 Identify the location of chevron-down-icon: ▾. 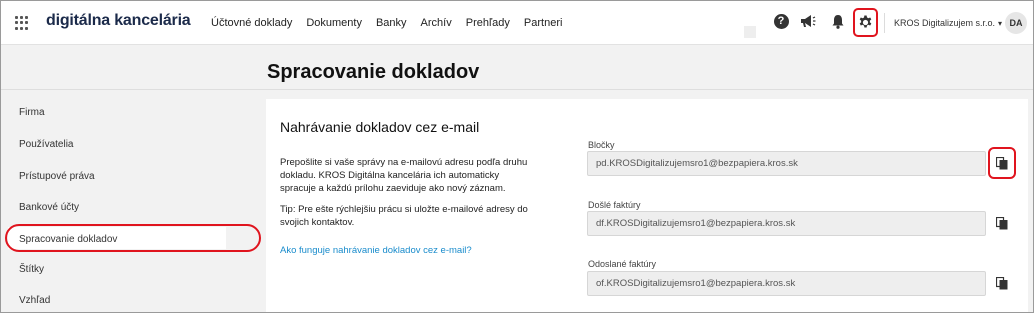
(1000, 23).